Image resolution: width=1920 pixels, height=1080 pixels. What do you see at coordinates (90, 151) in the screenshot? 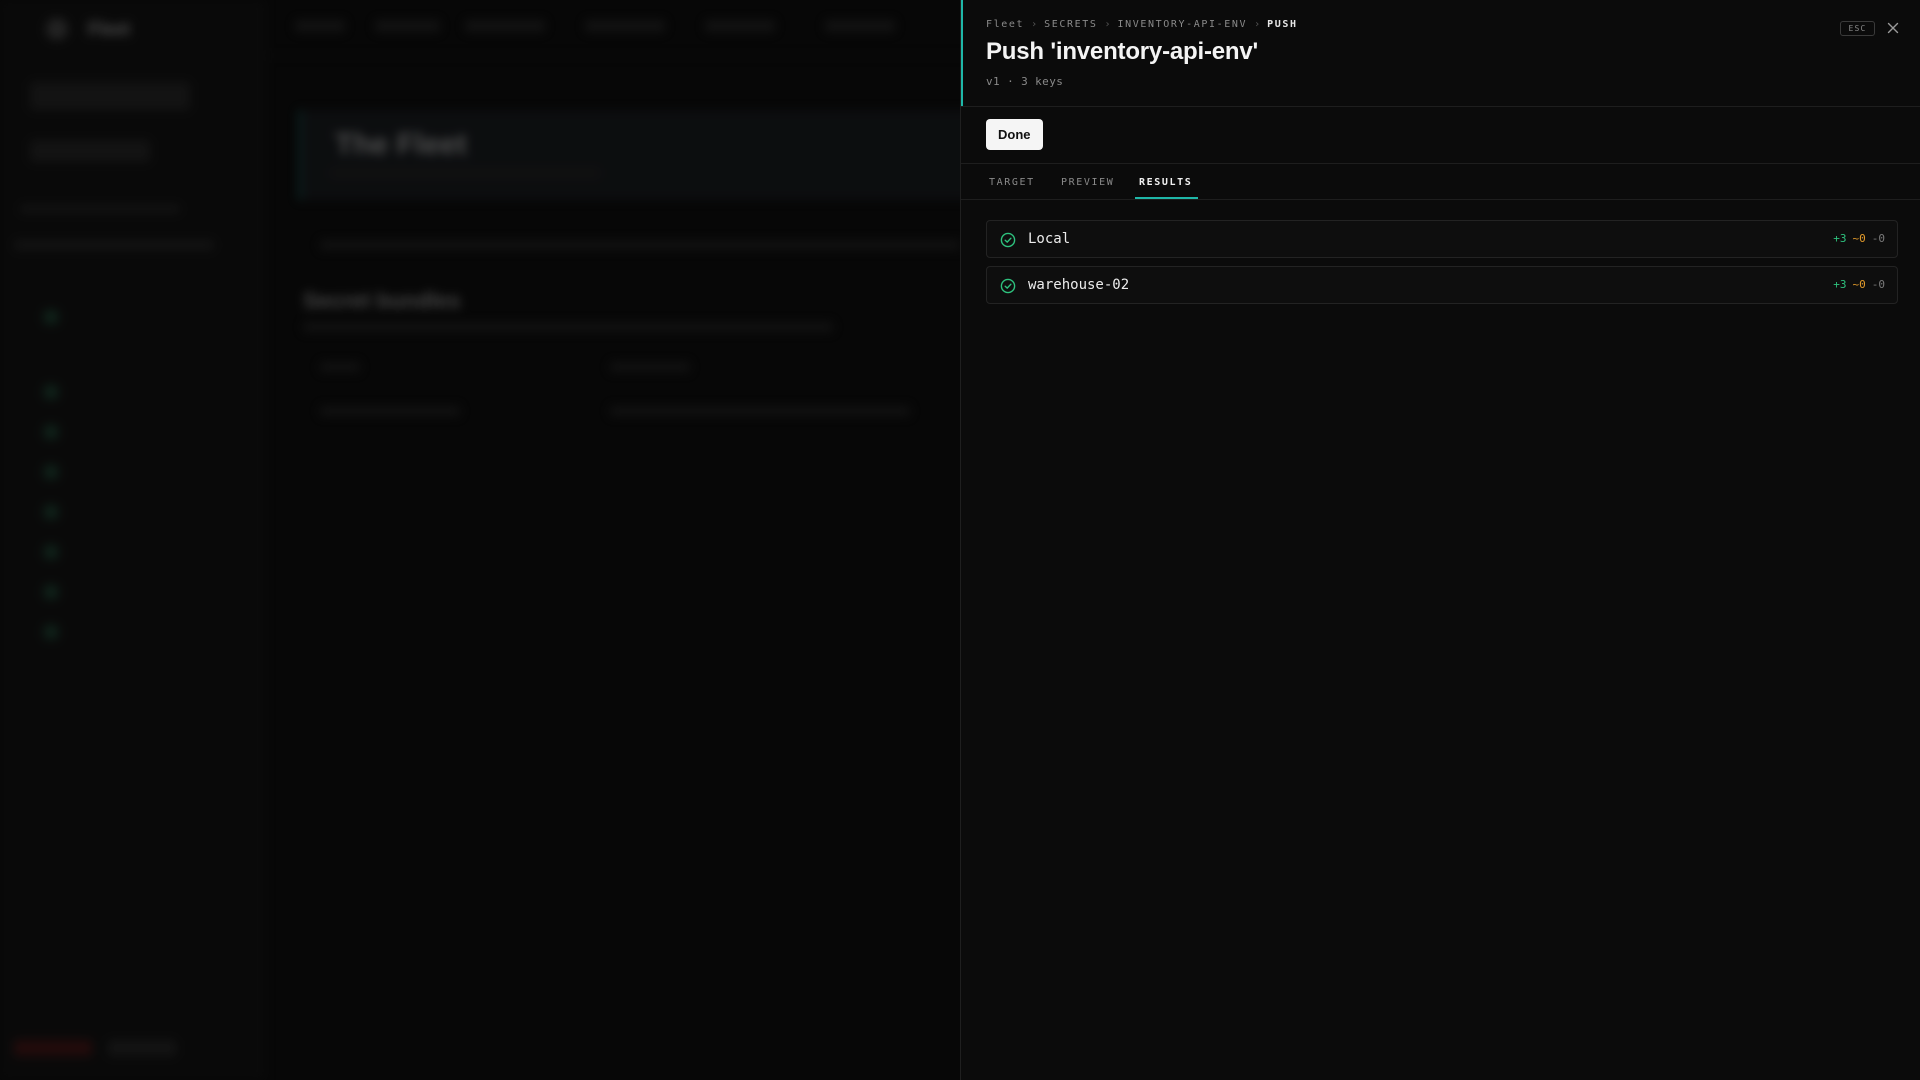
I see `background-search` at bounding box center [90, 151].